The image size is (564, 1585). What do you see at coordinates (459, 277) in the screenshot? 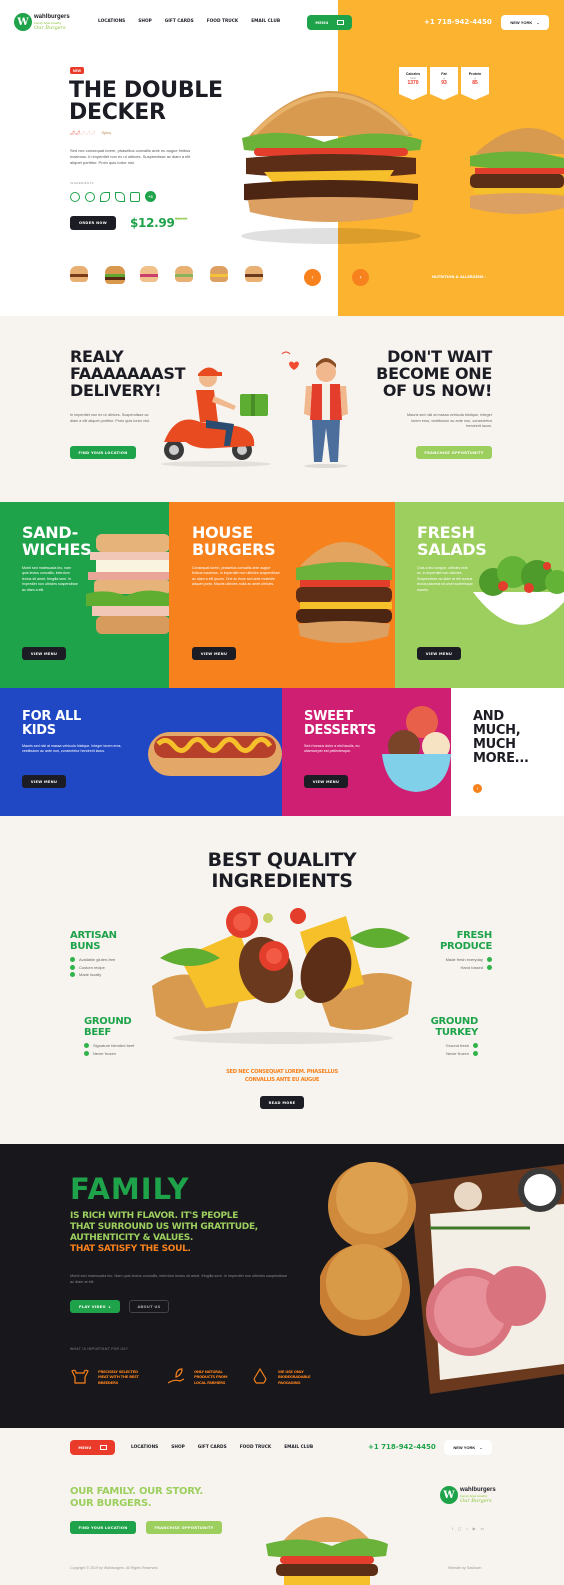
I see `nutrition-link: NUTRITION & ALLERGENS ›` at bounding box center [459, 277].